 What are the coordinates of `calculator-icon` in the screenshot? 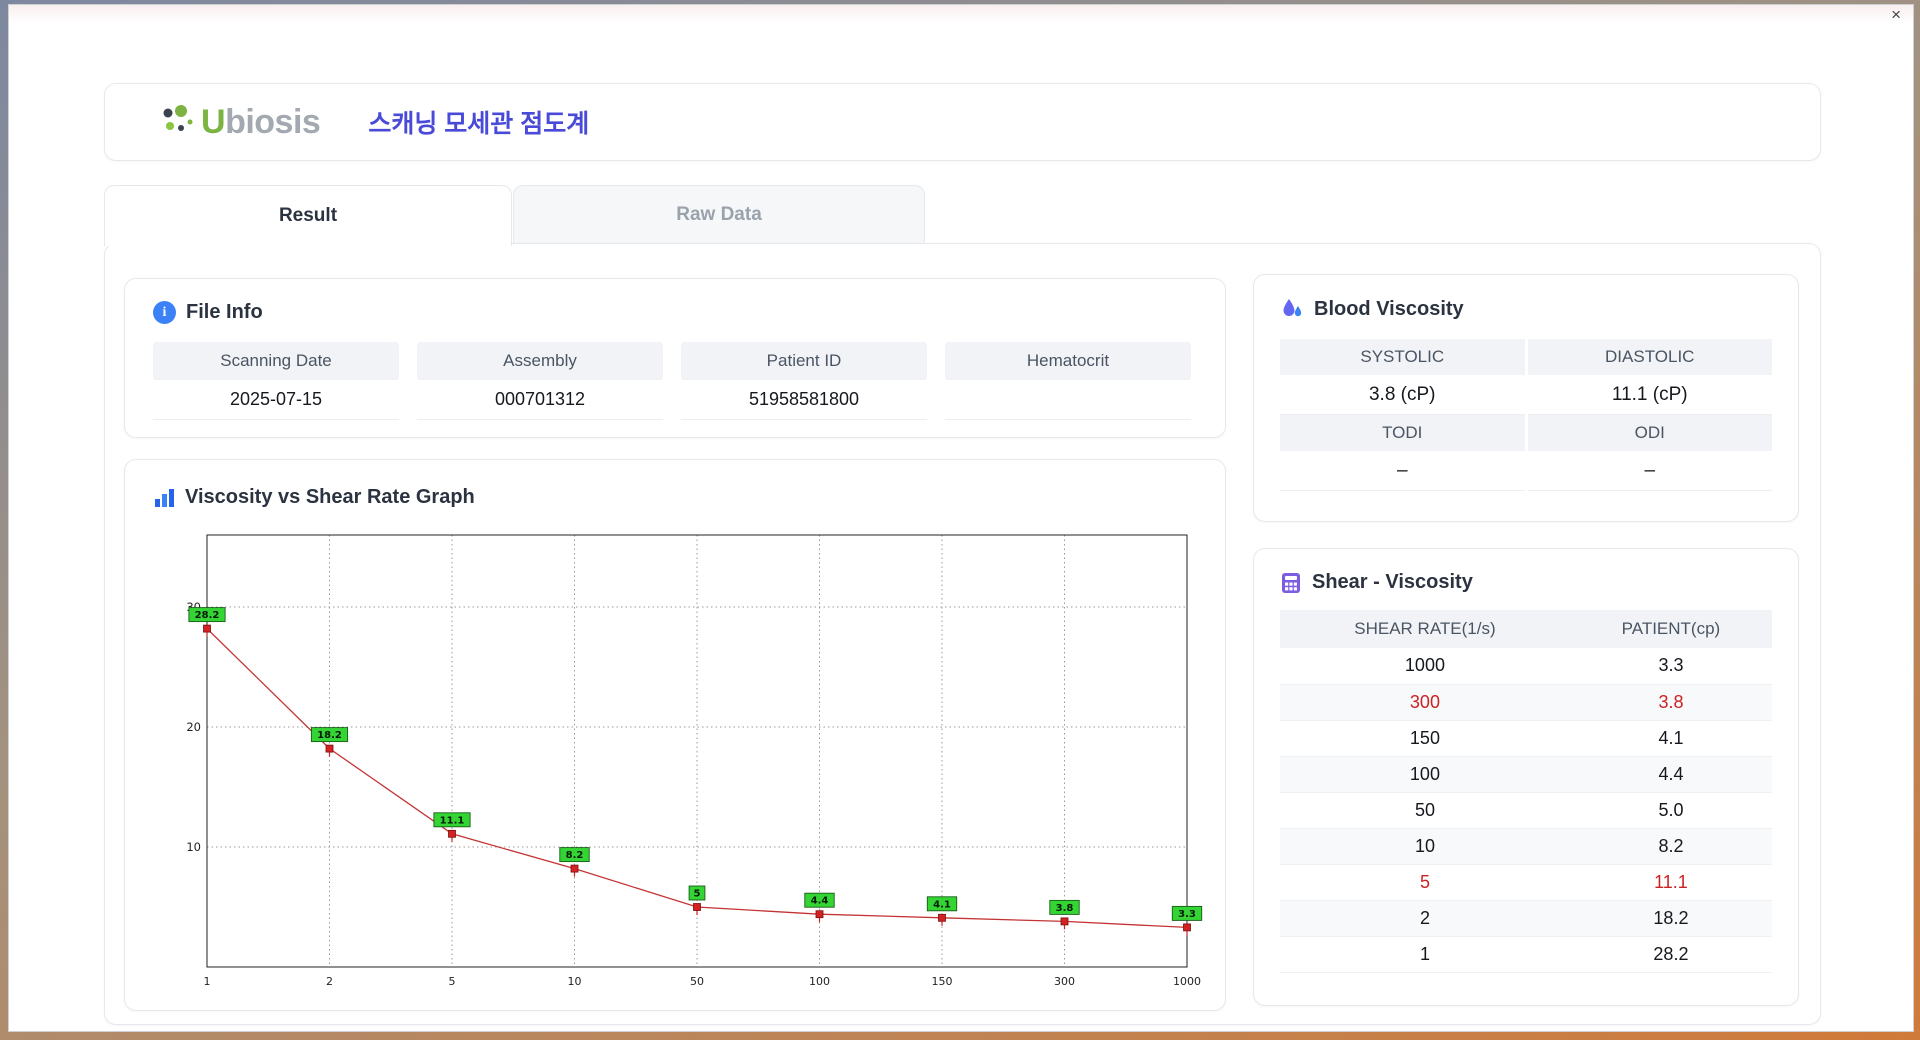 It's located at (1291, 583).